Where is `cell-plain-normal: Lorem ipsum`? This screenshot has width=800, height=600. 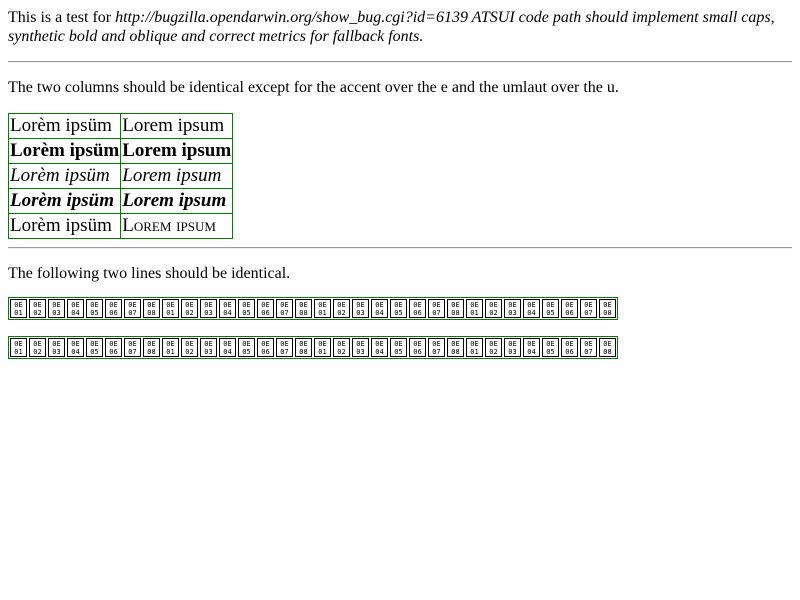 cell-plain-normal: Lorem ipsum is located at coordinates (177, 126).